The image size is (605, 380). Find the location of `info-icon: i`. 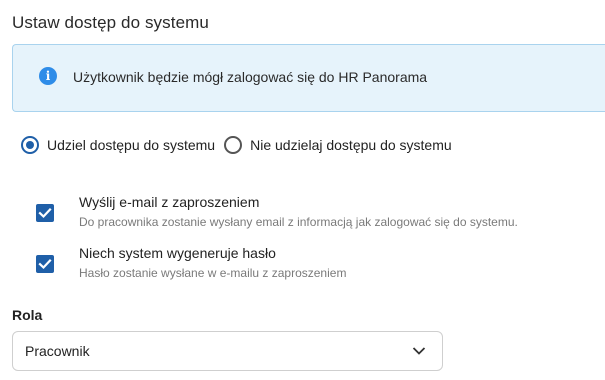

info-icon: i is located at coordinates (48, 76).